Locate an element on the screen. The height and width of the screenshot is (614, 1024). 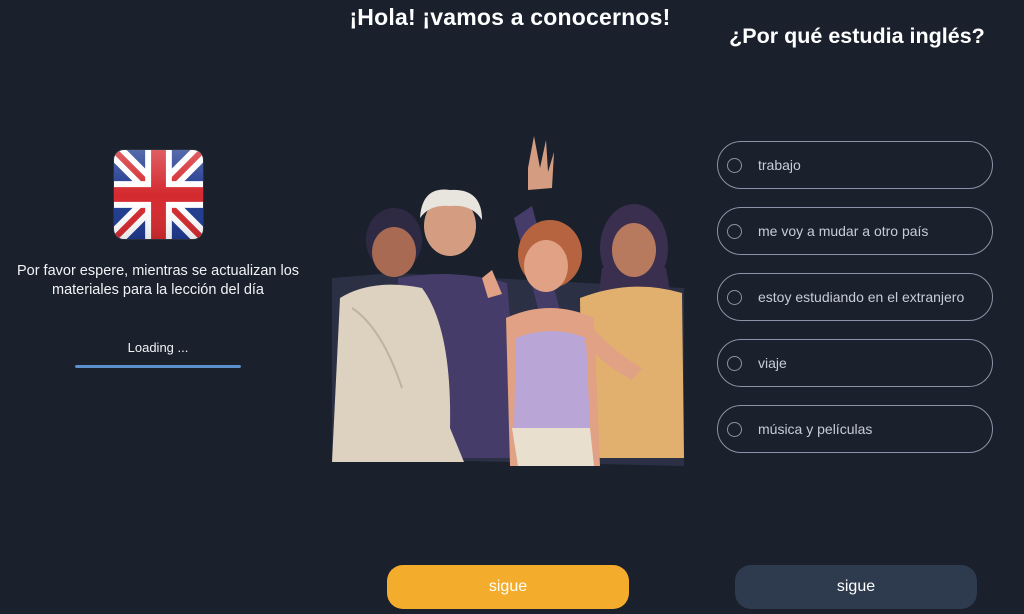
option-mudar: me voy a mudar a otro país is located at coordinates (855, 231).